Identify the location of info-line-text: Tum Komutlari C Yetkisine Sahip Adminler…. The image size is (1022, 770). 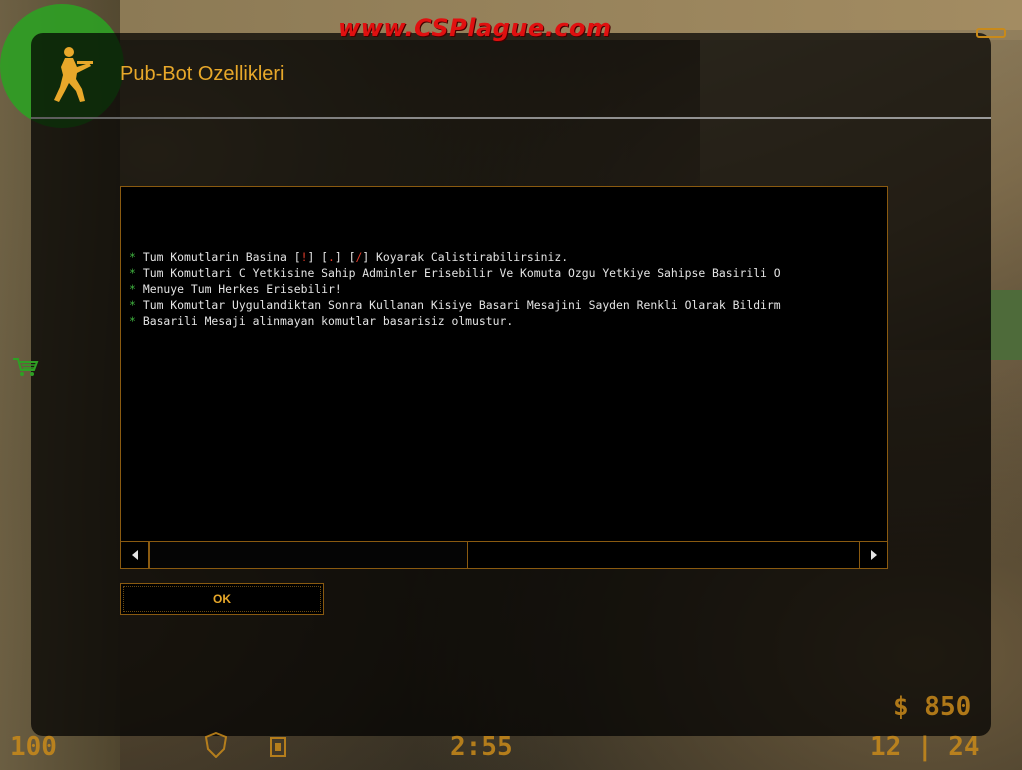
(461, 273).